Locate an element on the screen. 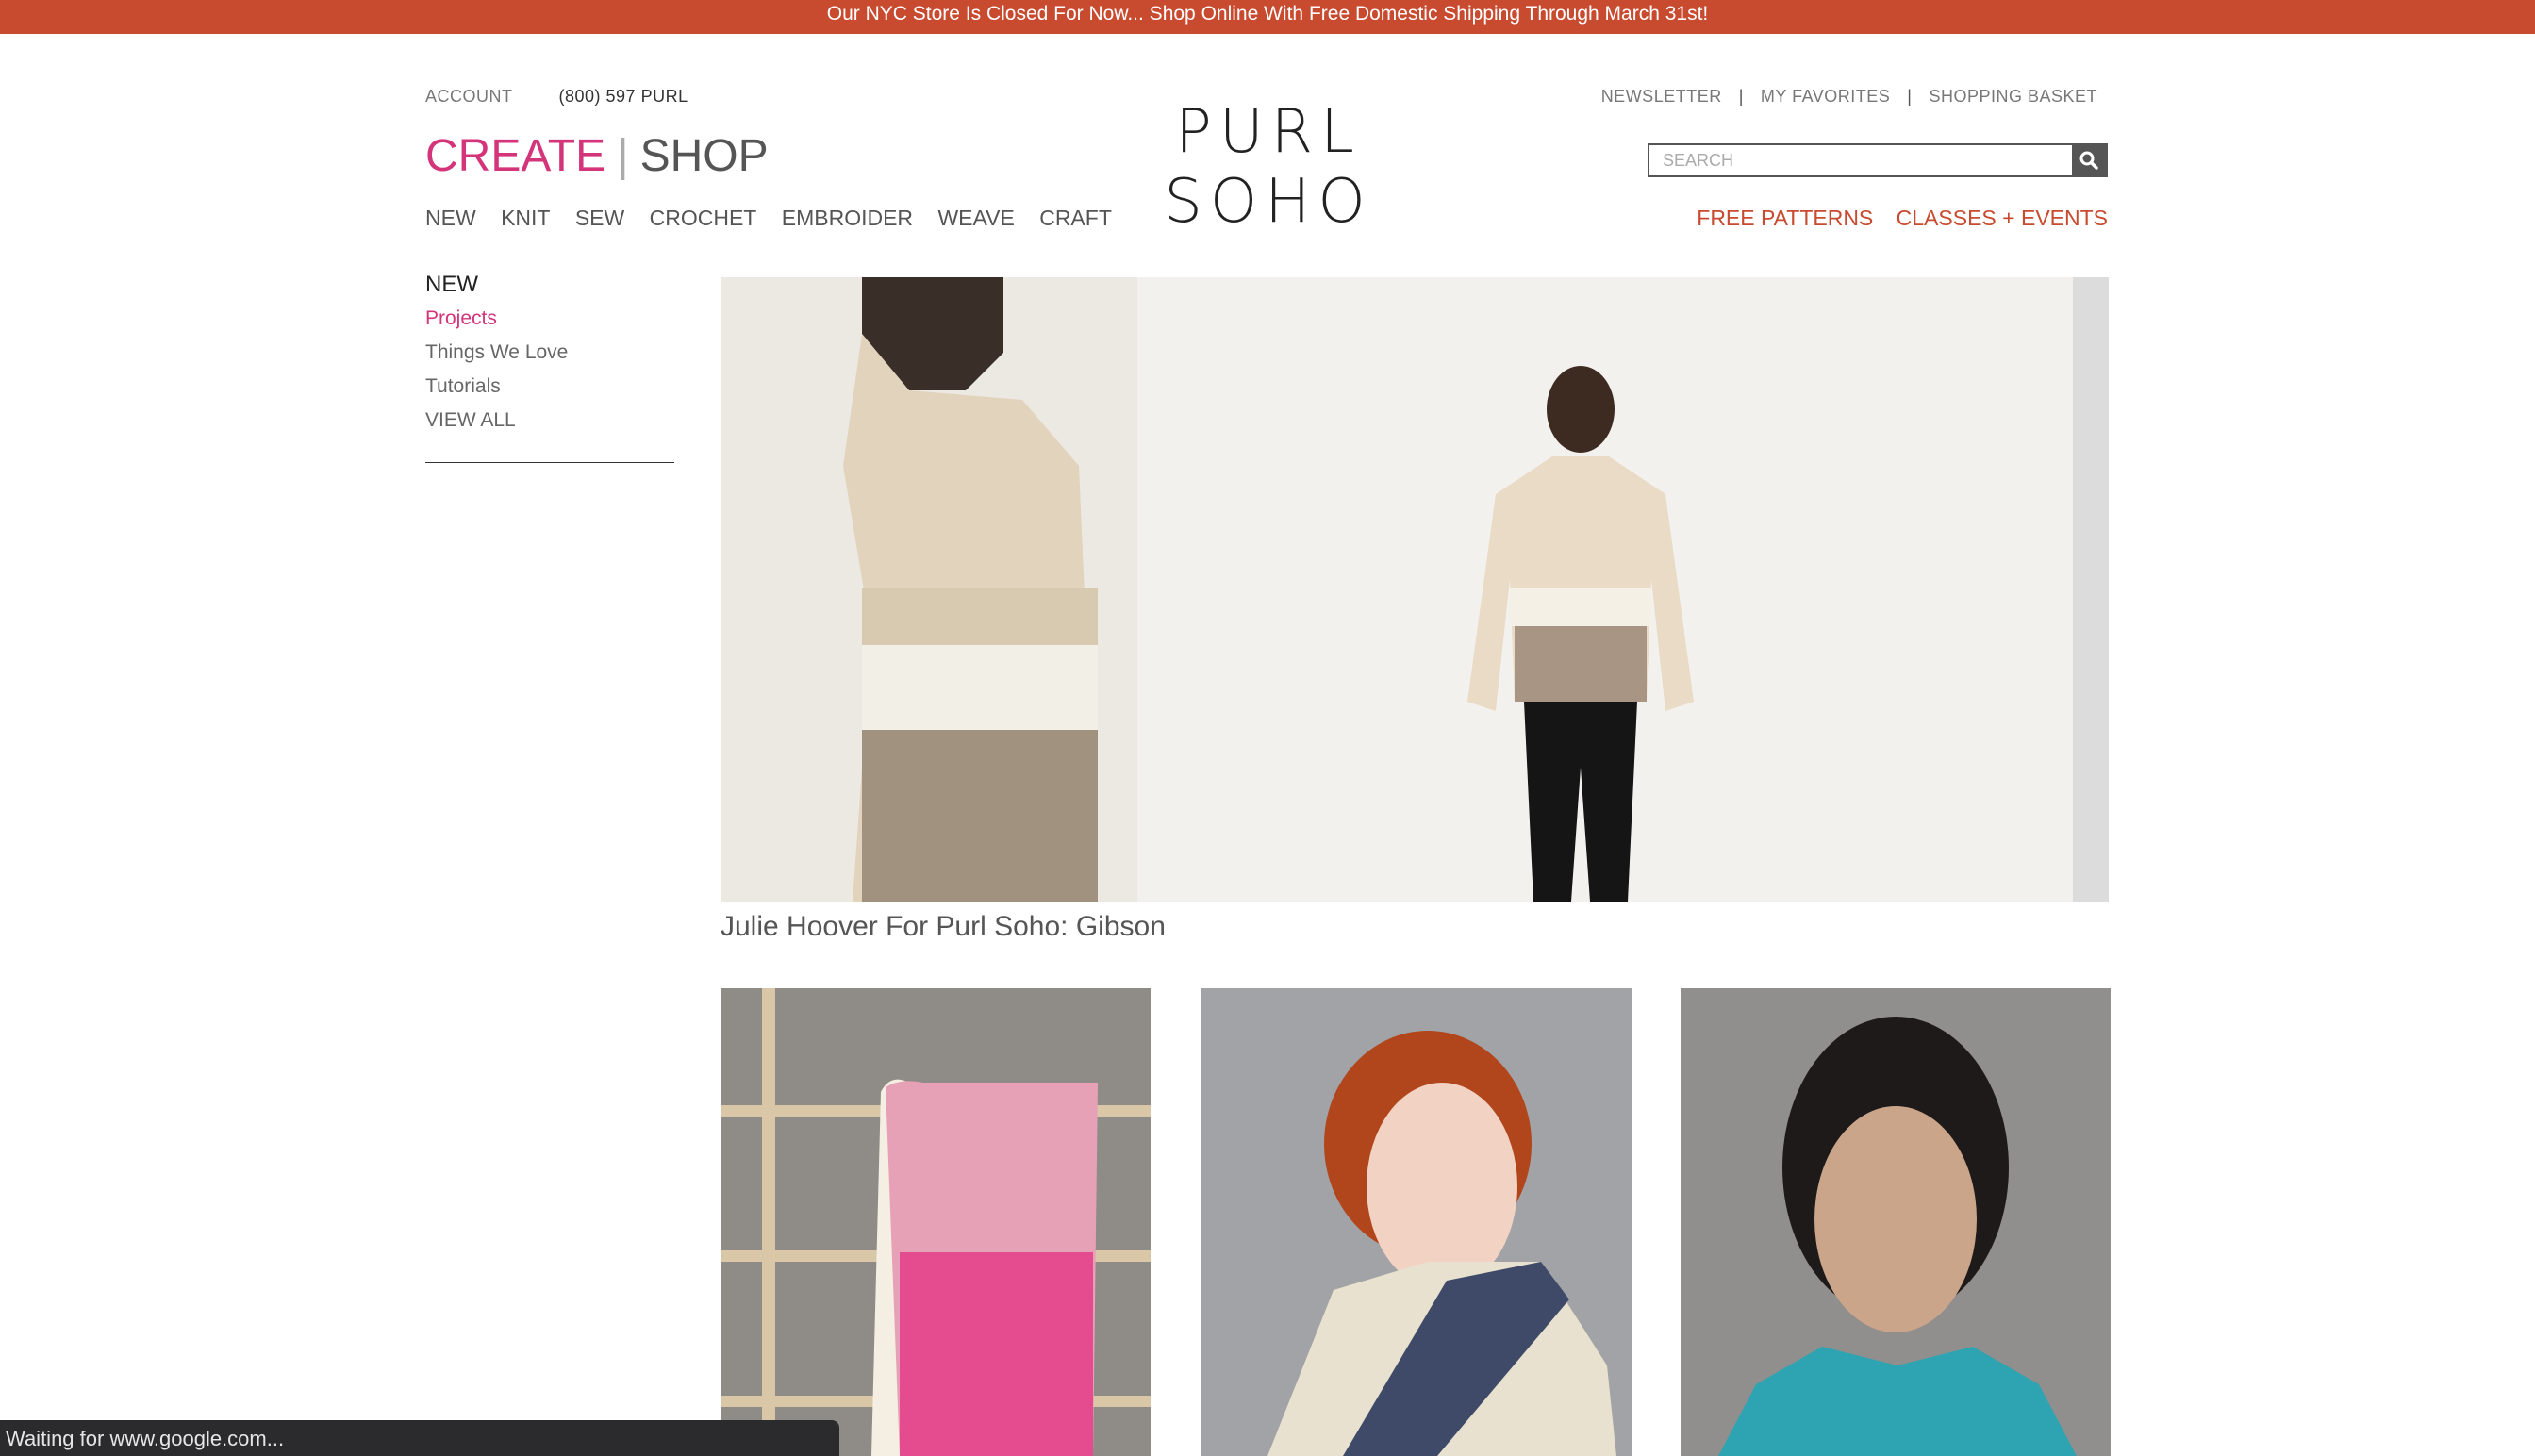  sidebar-item-projects: Projects is located at coordinates (549, 318).